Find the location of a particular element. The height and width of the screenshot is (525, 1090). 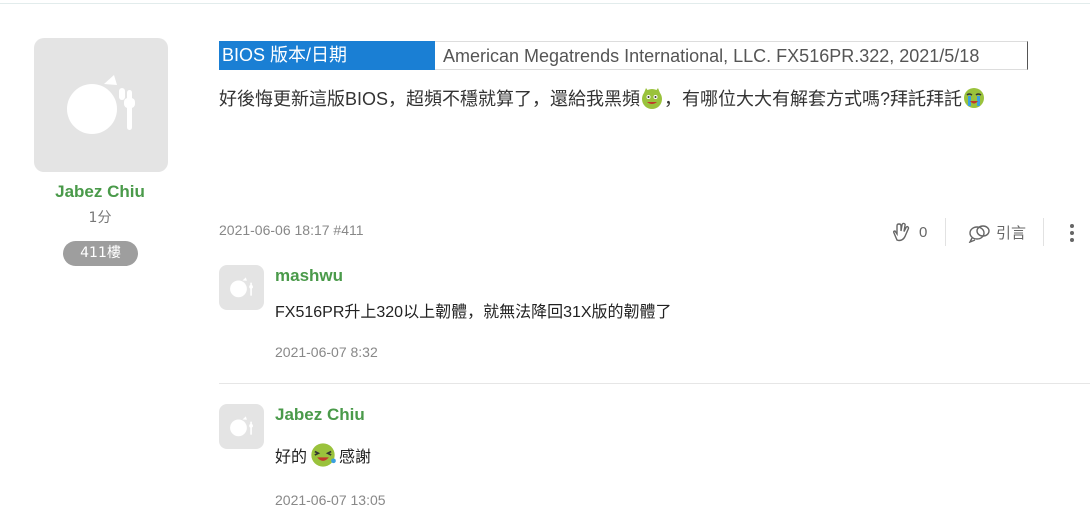

like-button: 0 is located at coordinates (909, 232).